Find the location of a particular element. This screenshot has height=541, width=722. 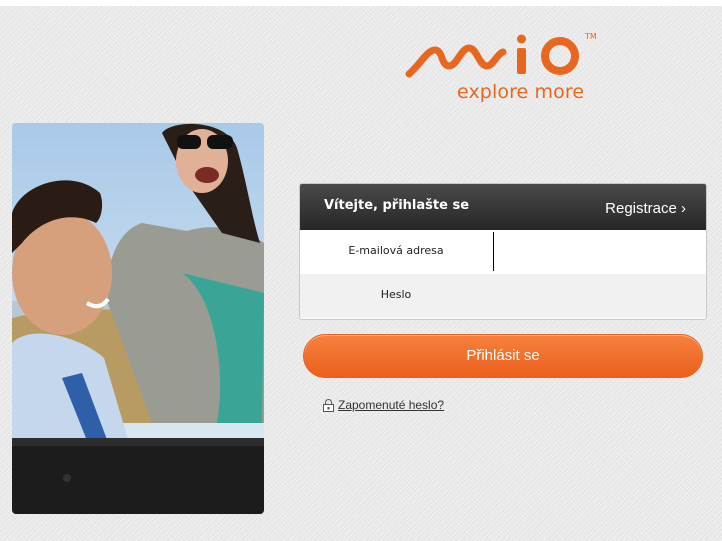

mio-logo: TM explore more is located at coordinates (505, 67).